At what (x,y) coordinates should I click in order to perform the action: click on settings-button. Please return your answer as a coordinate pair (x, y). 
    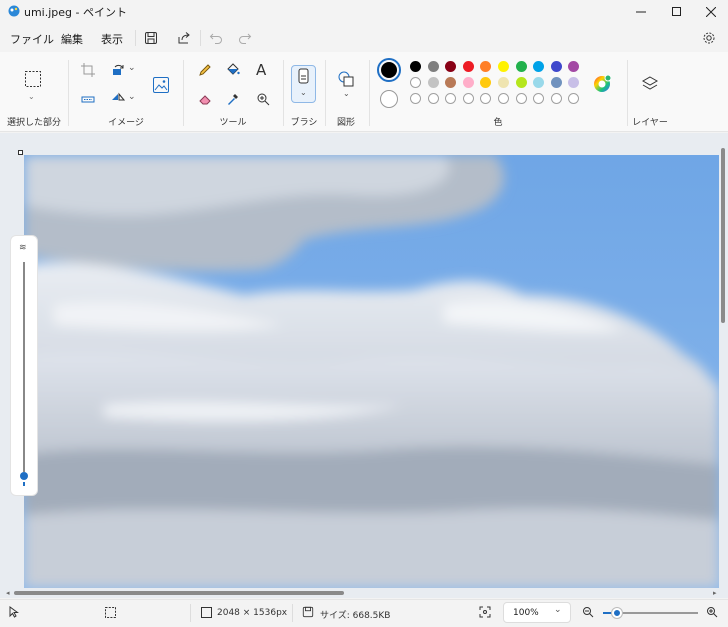
    Looking at the image, I should click on (709, 38).